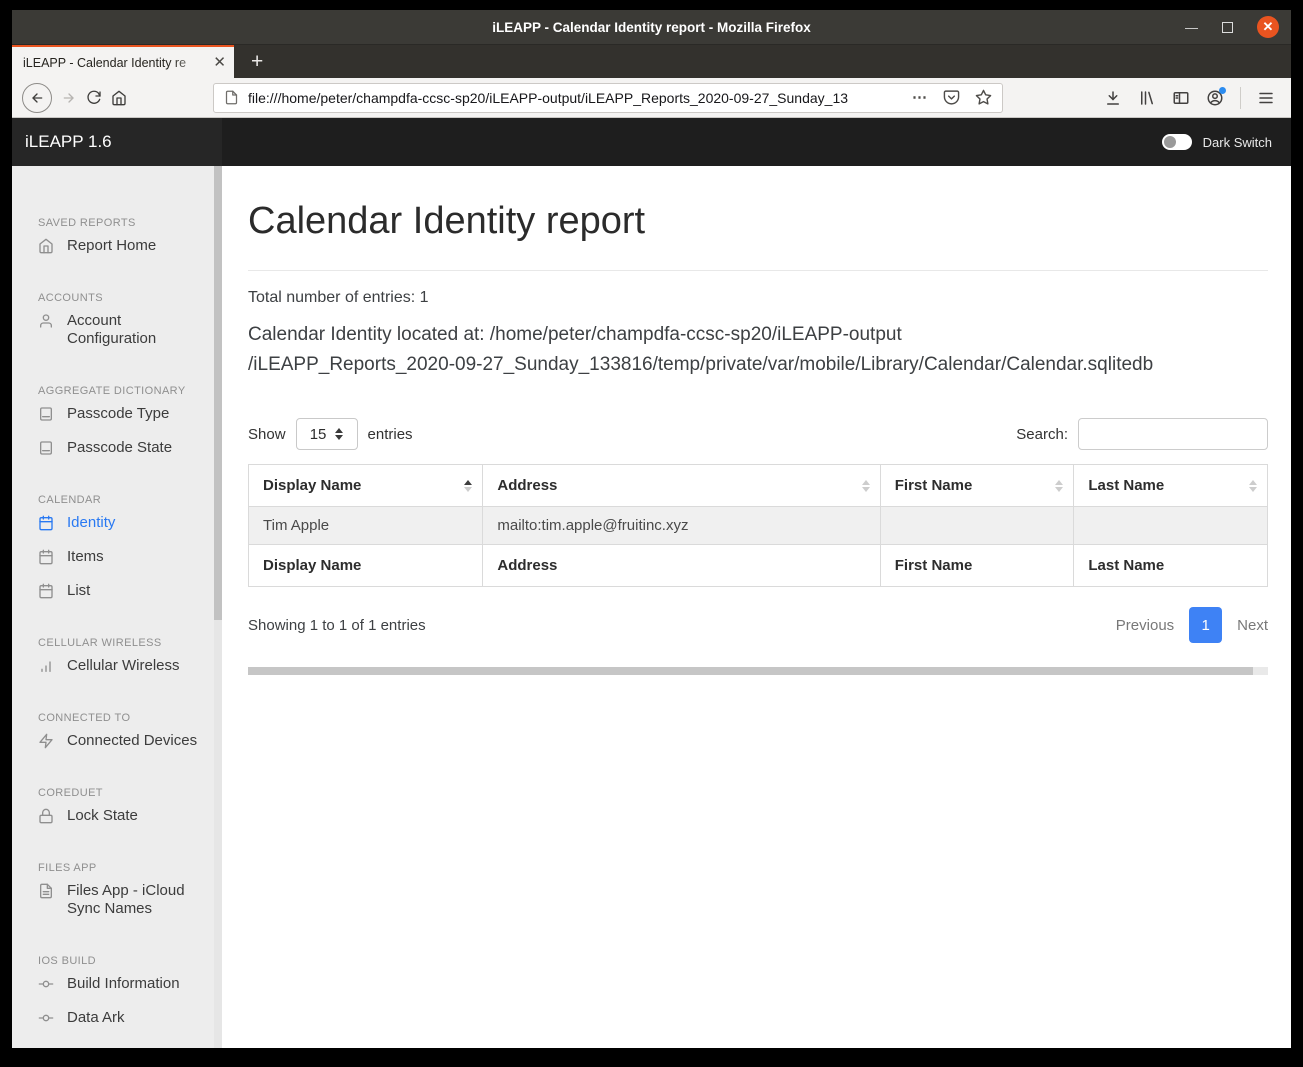 The image size is (1303, 1067). What do you see at coordinates (1173, 434) in the screenshot?
I see `search-input` at bounding box center [1173, 434].